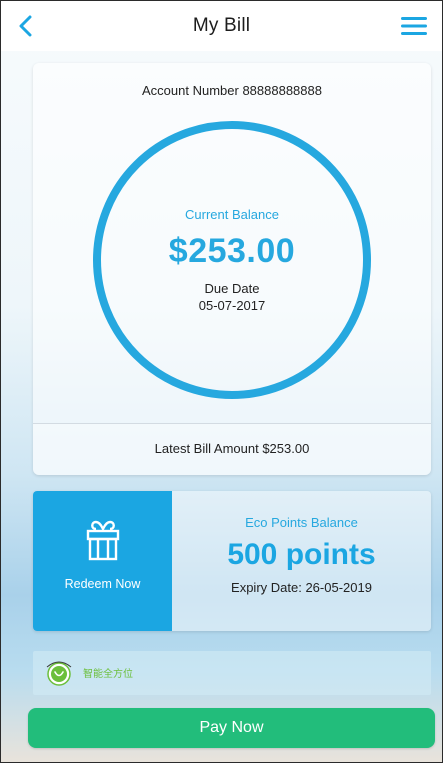  What do you see at coordinates (232, 288) in the screenshot?
I see `due-date-label: Due Date` at bounding box center [232, 288].